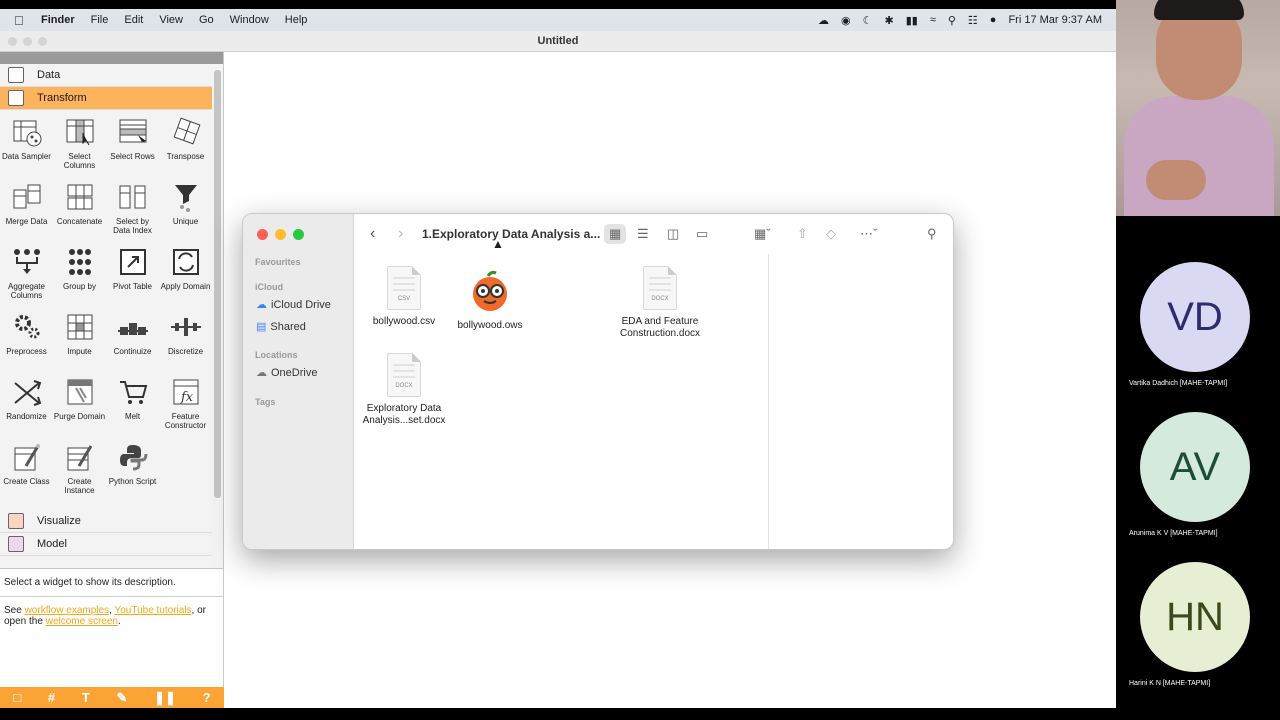 This screenshot has width=1280, height=720. Describe the element at coordinates (26, 146) in the screenshot. I see `widget-data-sampler: Data Sampler` at that location.